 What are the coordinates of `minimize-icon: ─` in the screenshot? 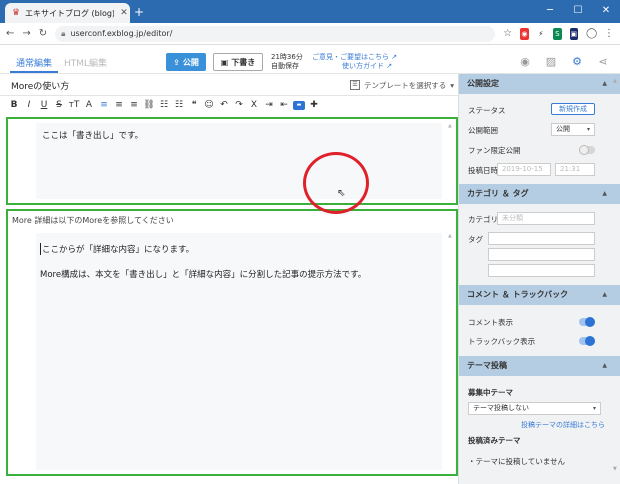 It's located at (550, 11).